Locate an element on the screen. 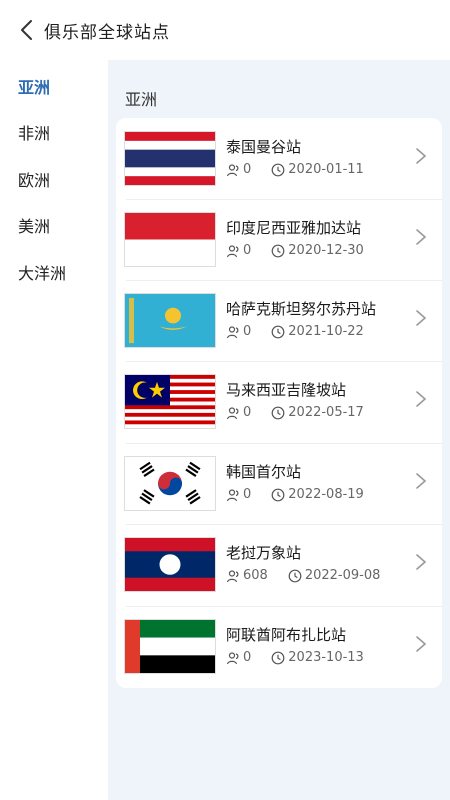 The height and width of the screenshot is (800, 450). thailand-flag-icon is located at coordinates (170, 158).